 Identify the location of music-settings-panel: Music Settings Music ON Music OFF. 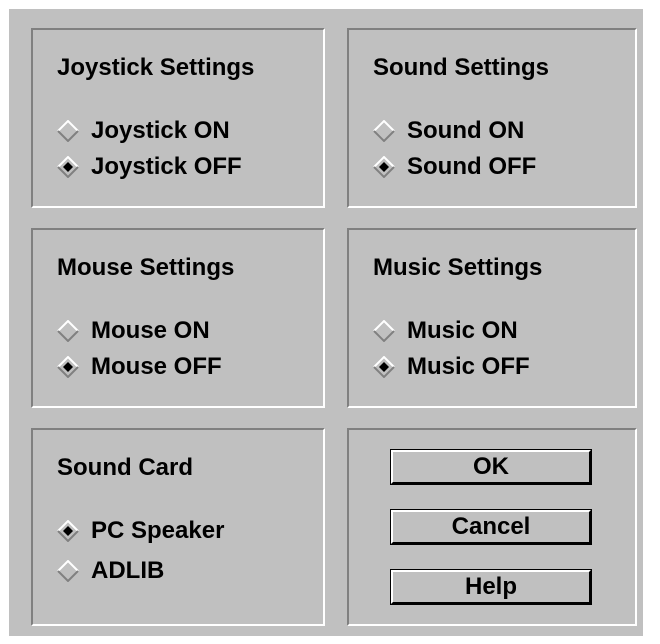
(492, 318).